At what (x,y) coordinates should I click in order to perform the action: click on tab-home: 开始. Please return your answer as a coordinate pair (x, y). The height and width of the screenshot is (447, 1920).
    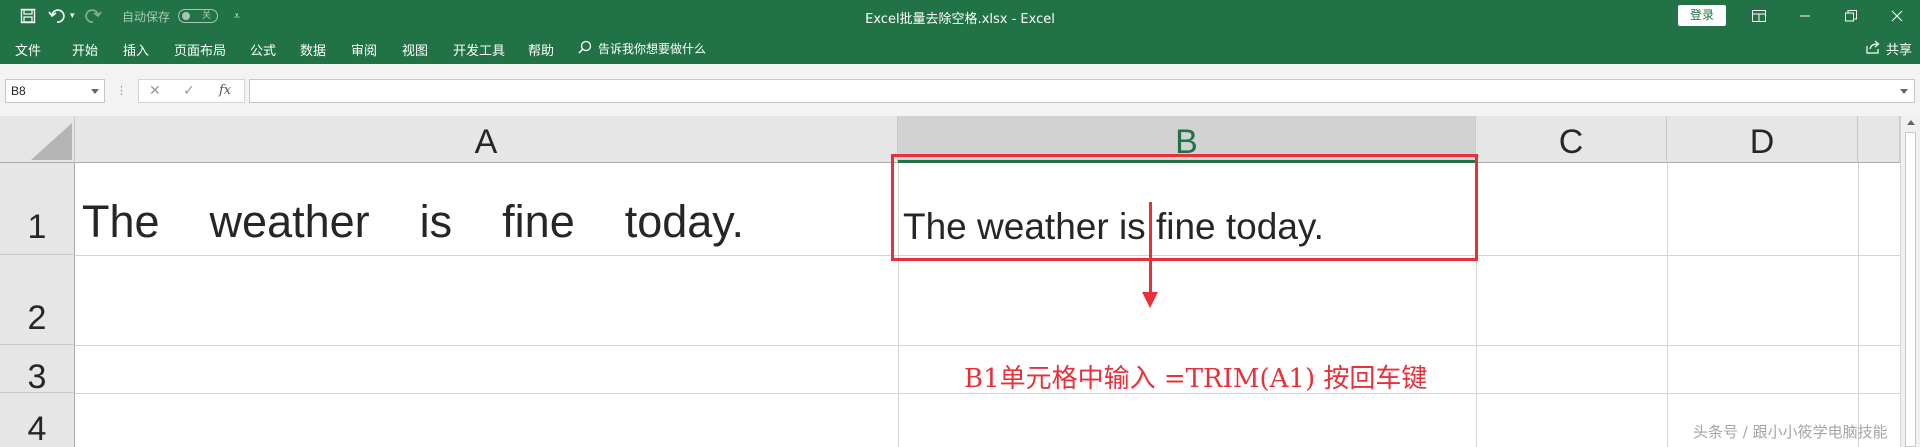
    Looking at the image, I should click on (85, 49).